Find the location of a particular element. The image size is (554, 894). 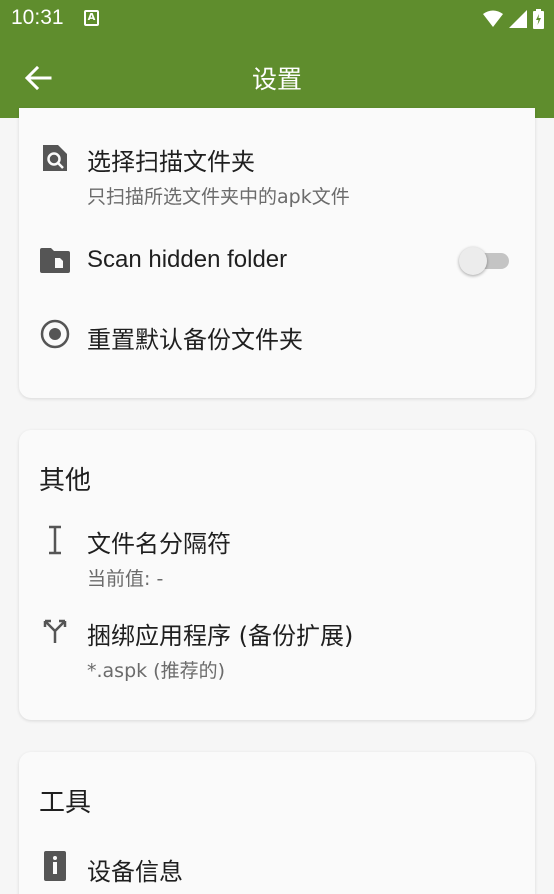

device-info-item: 设备信息 is located at coordinates (277, 871).